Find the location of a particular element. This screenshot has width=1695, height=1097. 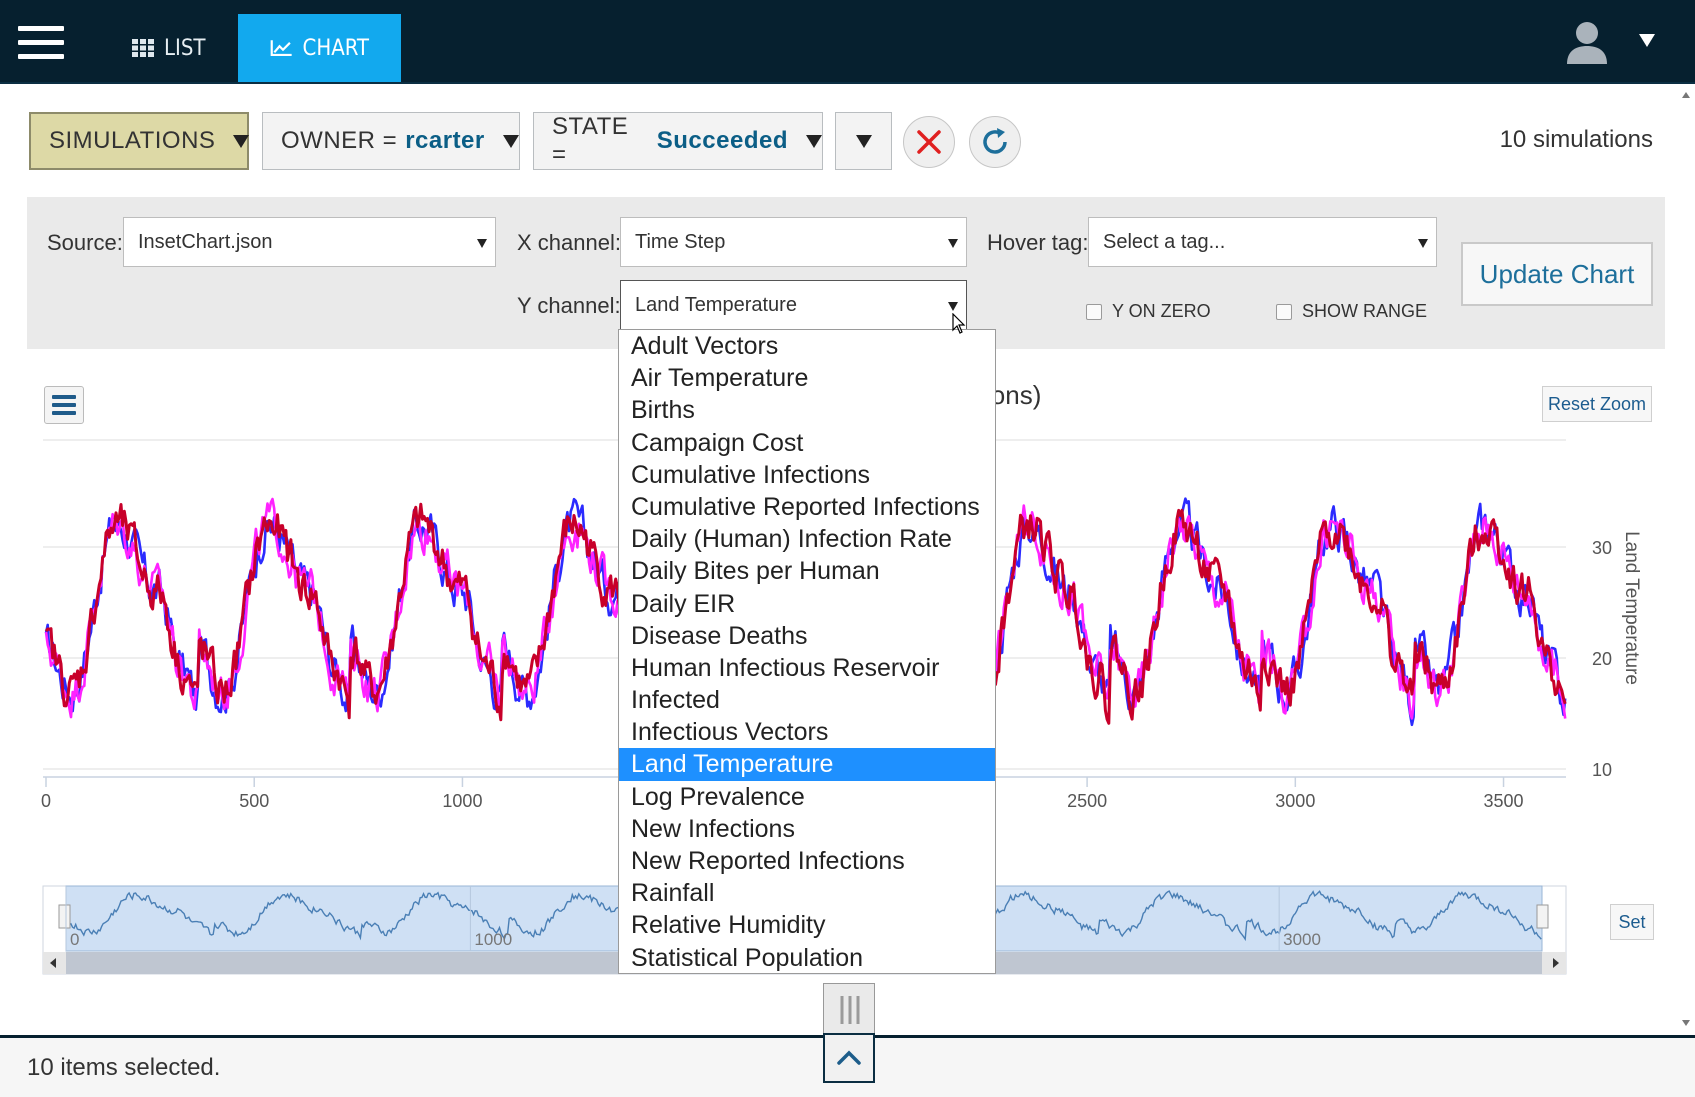

drawer-handle is located at coordinates (849, 1033).